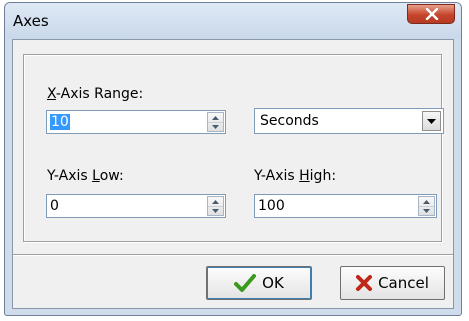 The image size is (469, 321). What do you see at coordinates (403, 283) in the screenshot?
I see `cancel-button-label: Cancel` at bounding box center [403, 283].